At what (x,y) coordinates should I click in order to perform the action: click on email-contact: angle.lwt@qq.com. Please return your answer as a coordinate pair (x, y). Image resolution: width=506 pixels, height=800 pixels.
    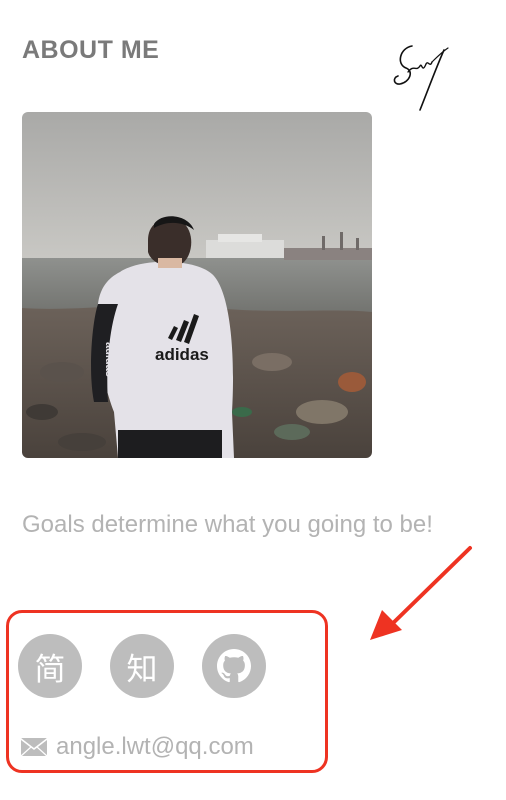
    Looking at the image, I should click on (137, 747).